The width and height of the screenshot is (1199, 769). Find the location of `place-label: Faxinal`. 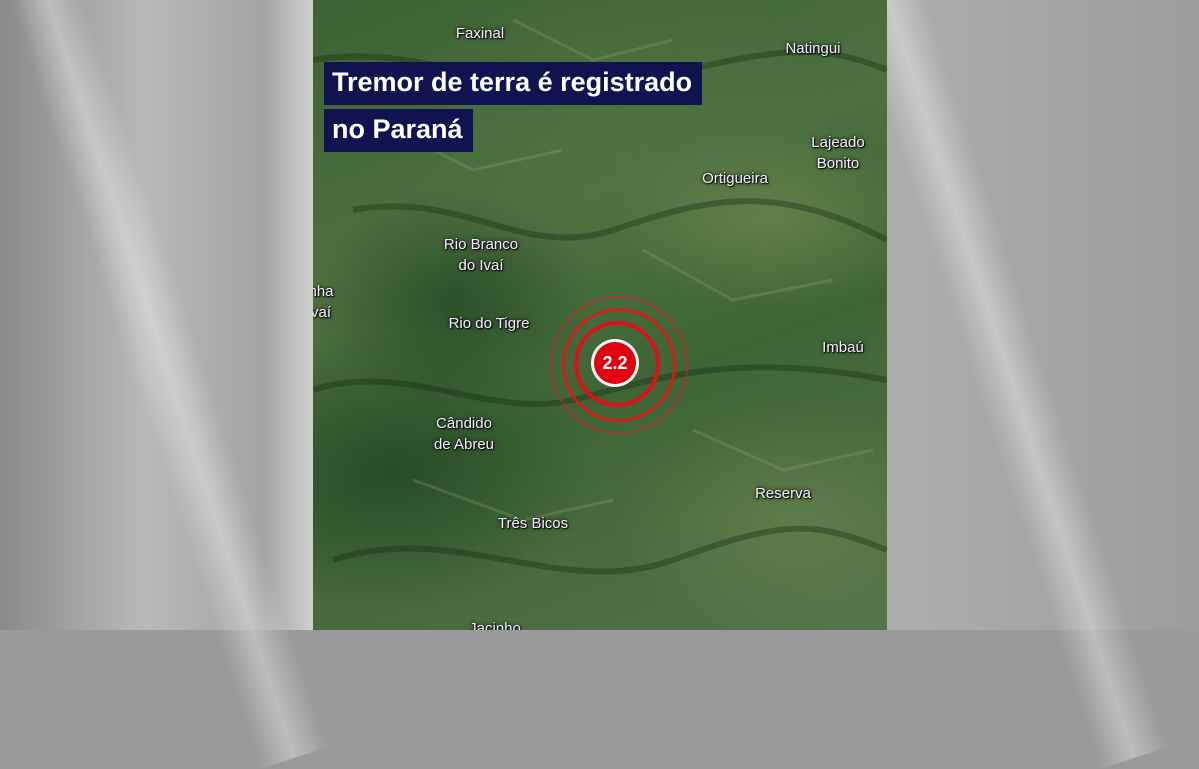

place-label: Faxinal is located at coordinates (480, 33).